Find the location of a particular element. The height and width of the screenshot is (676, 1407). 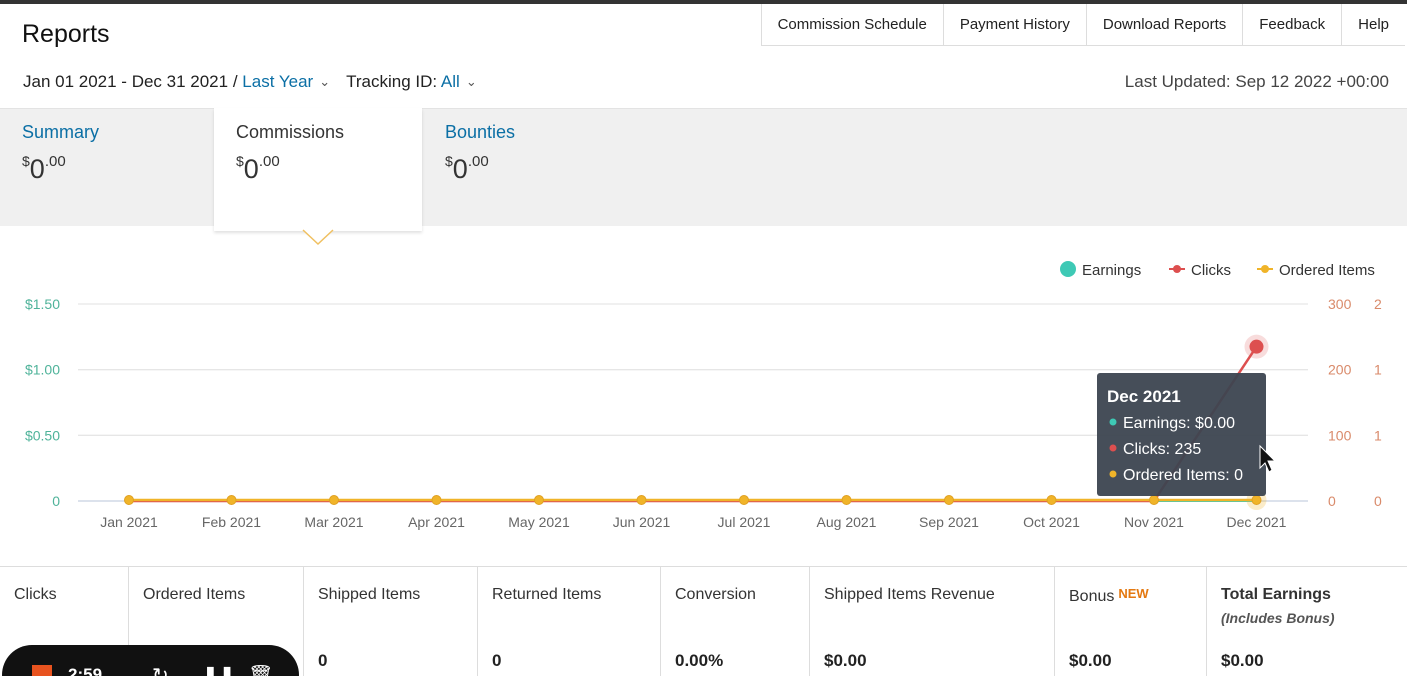

last-updated: Last Updated: Sep 12 2022 +00:00 is located at coordinates (1256, 81).